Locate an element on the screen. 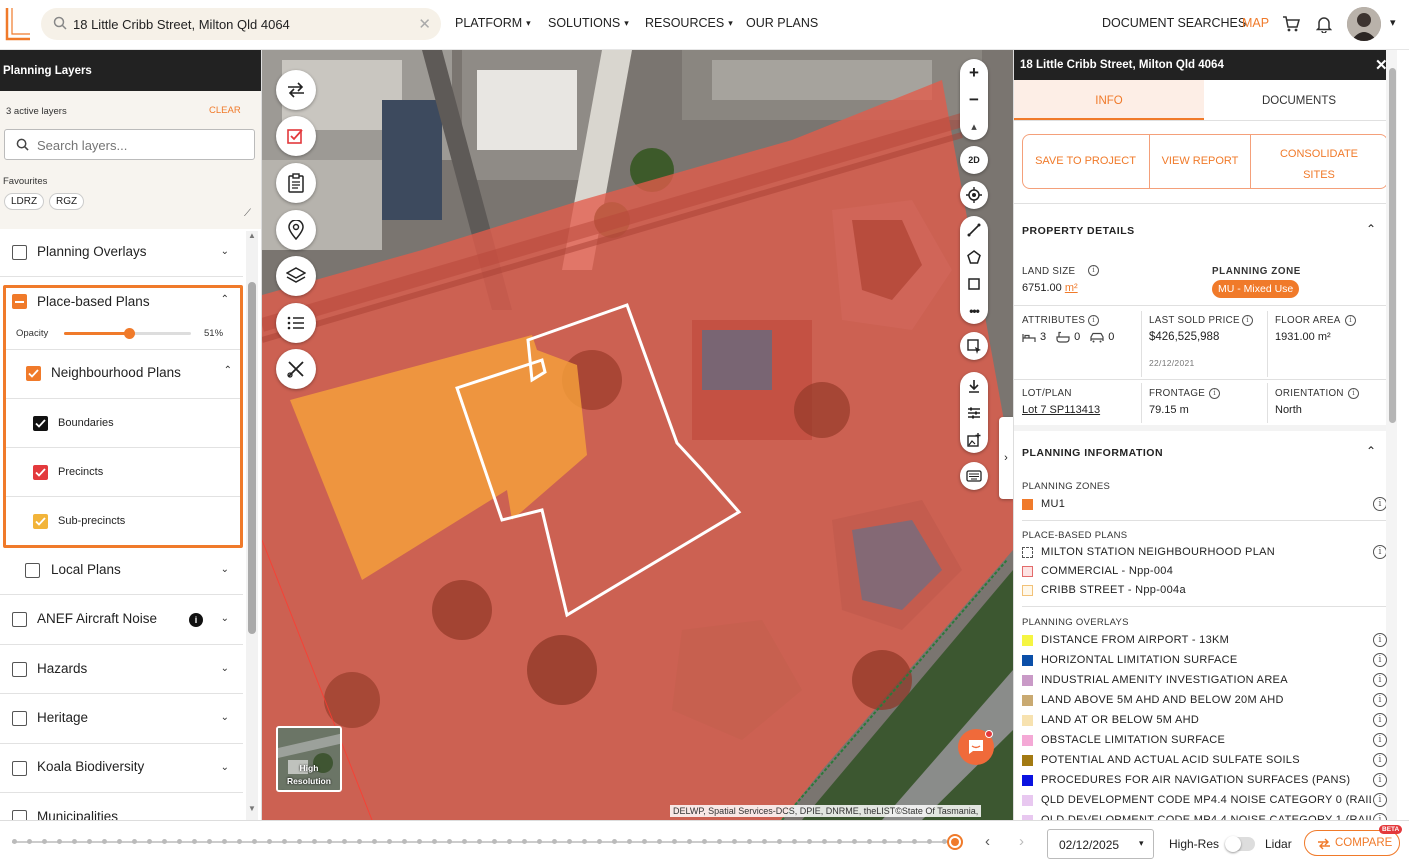 Image resolution: width=1409 pixels, height=862 pixels. view-report-button: VIEW REPORT is located at coordinates (1200, 161).